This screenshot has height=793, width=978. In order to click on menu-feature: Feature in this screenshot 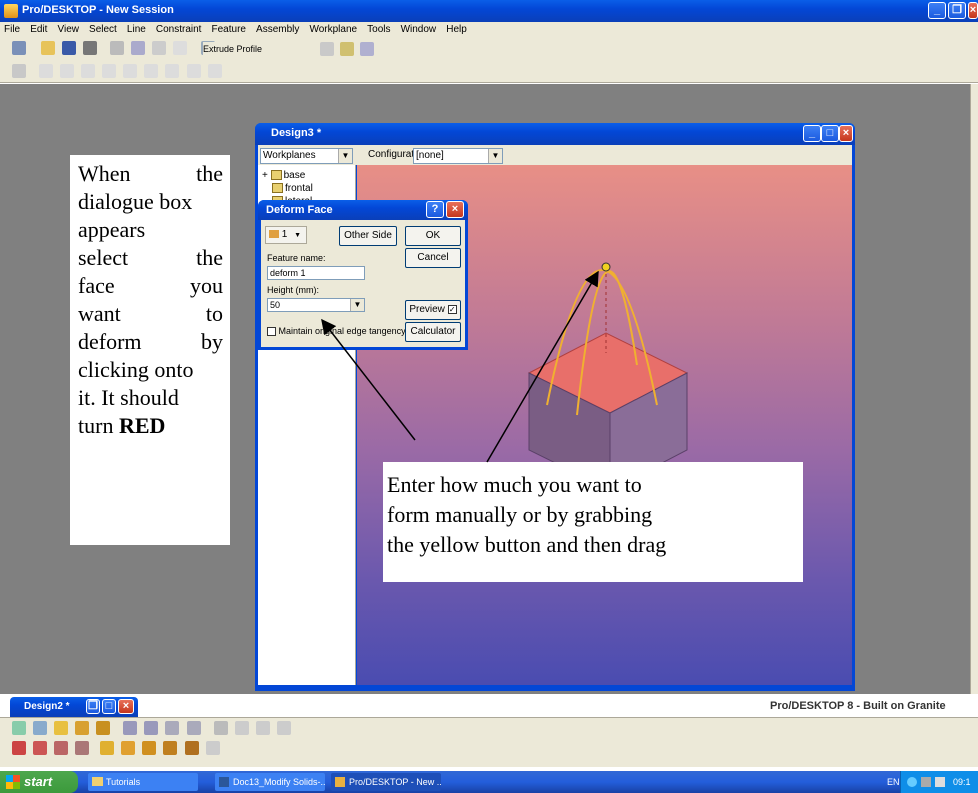, I will do `click(229, 29)`.